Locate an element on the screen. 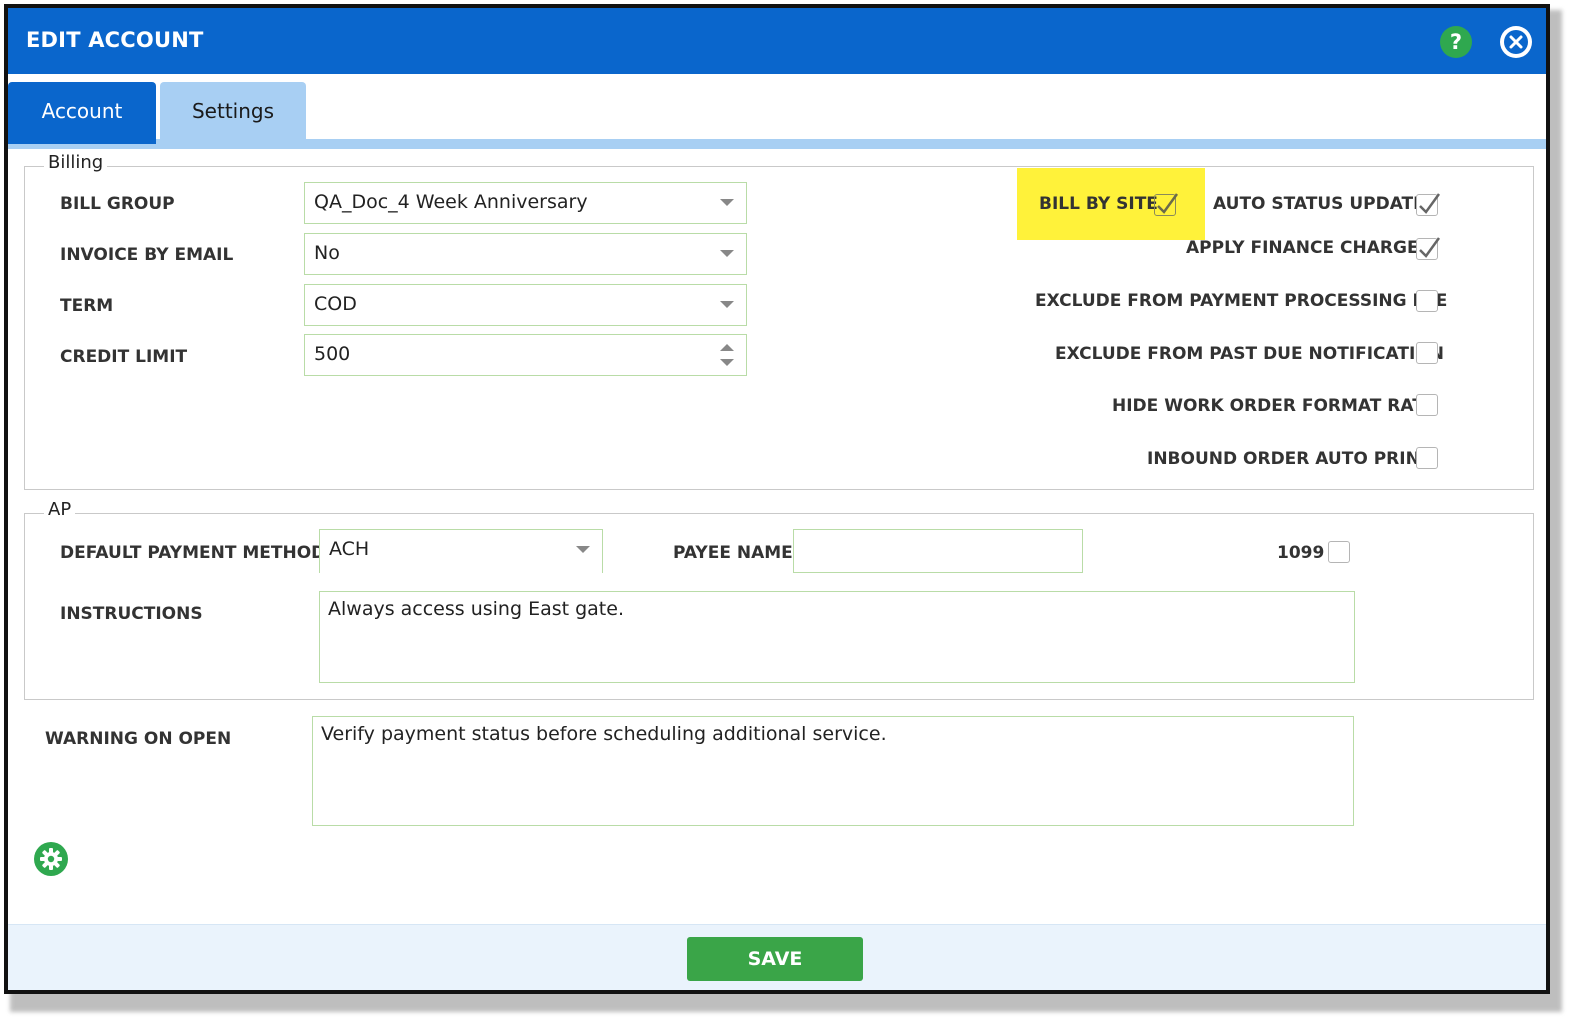  exclude-past-due-notification-label: EXCLUDE FROM PAST DUE NOTIFICATION is located at coordinates (1249, 354).